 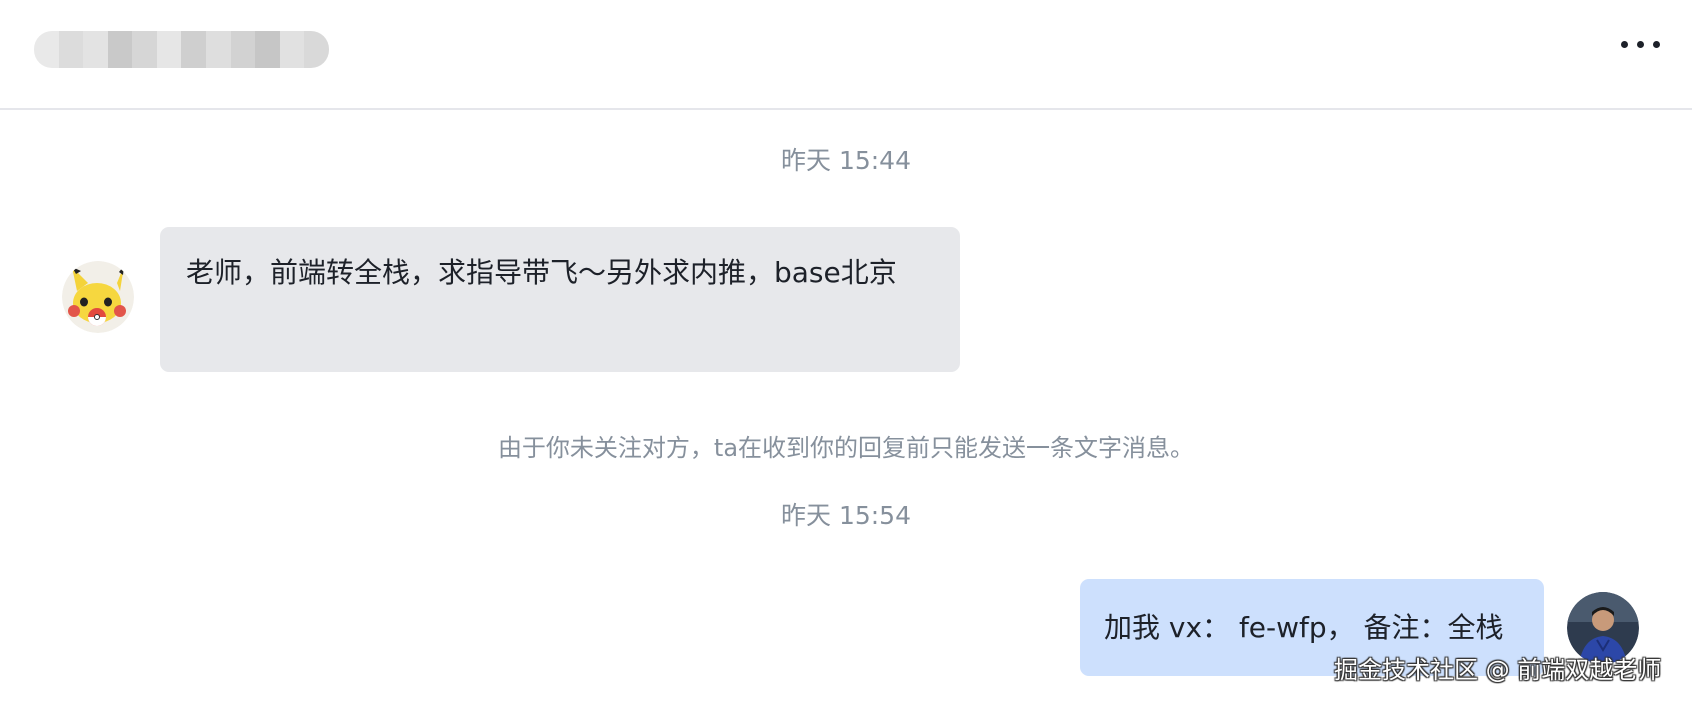 I want to click on more-options-button, so click(x=1640, y=44).